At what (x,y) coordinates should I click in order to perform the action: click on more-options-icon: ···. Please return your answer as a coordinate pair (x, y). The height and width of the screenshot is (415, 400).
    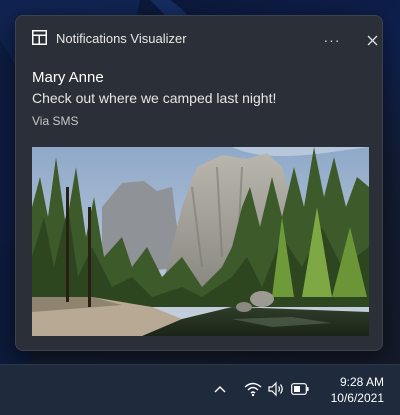
    Looking at the image, I should click on (332, 40).